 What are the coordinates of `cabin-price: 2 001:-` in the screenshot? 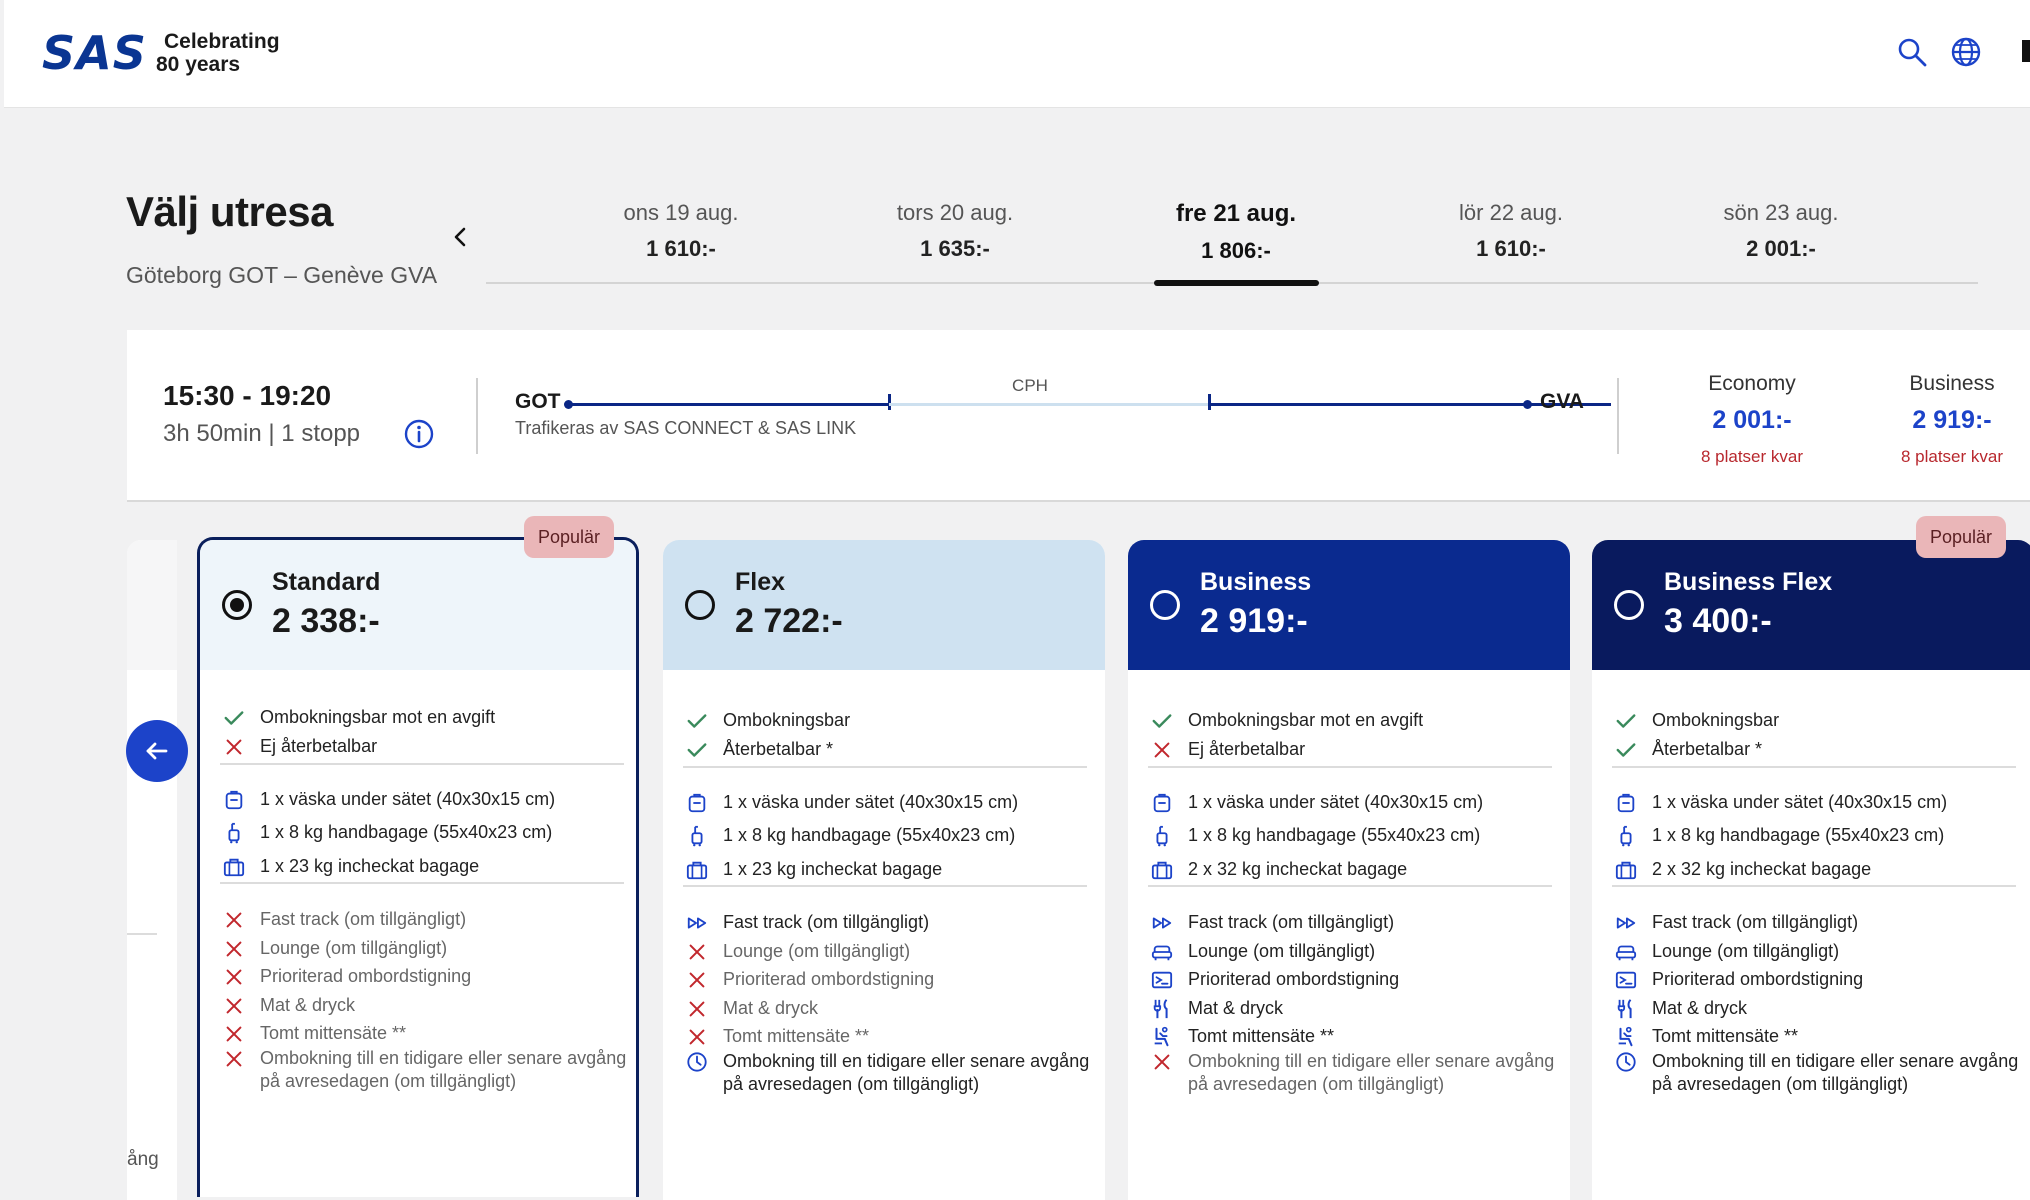 It's located at (1752, 420).